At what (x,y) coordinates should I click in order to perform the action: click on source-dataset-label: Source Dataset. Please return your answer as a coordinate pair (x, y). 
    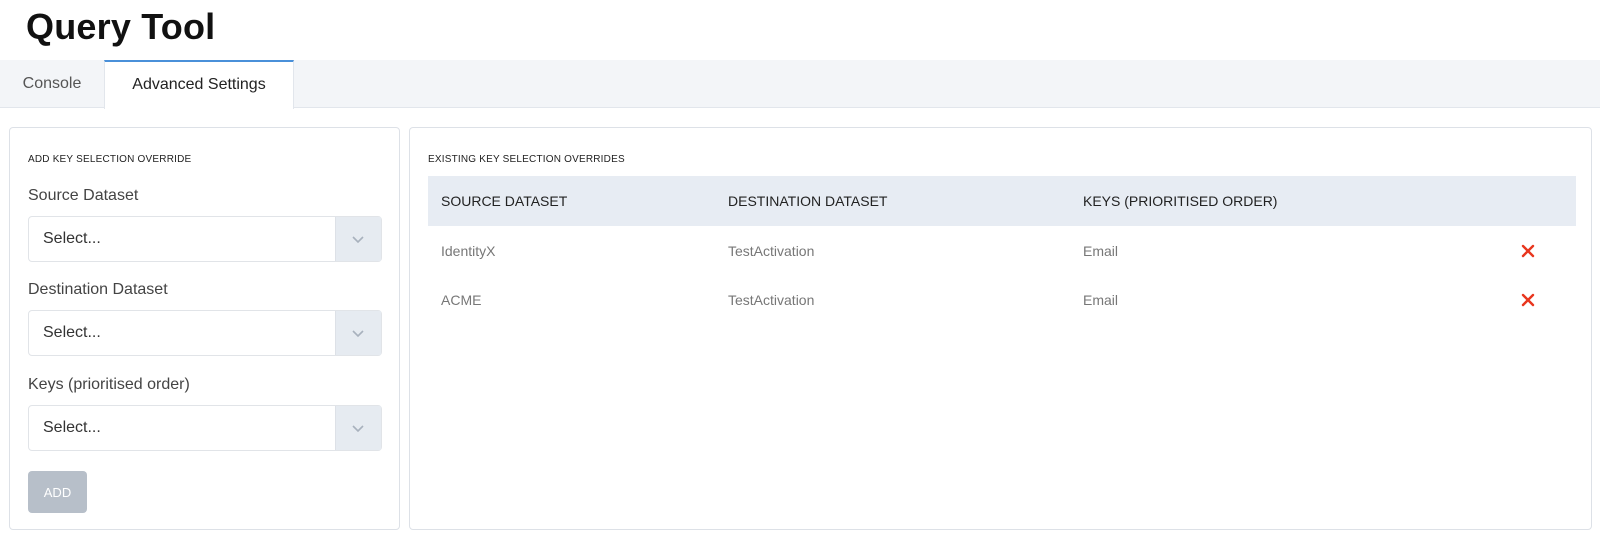
    Looking at the image, I should click on (83, 195).